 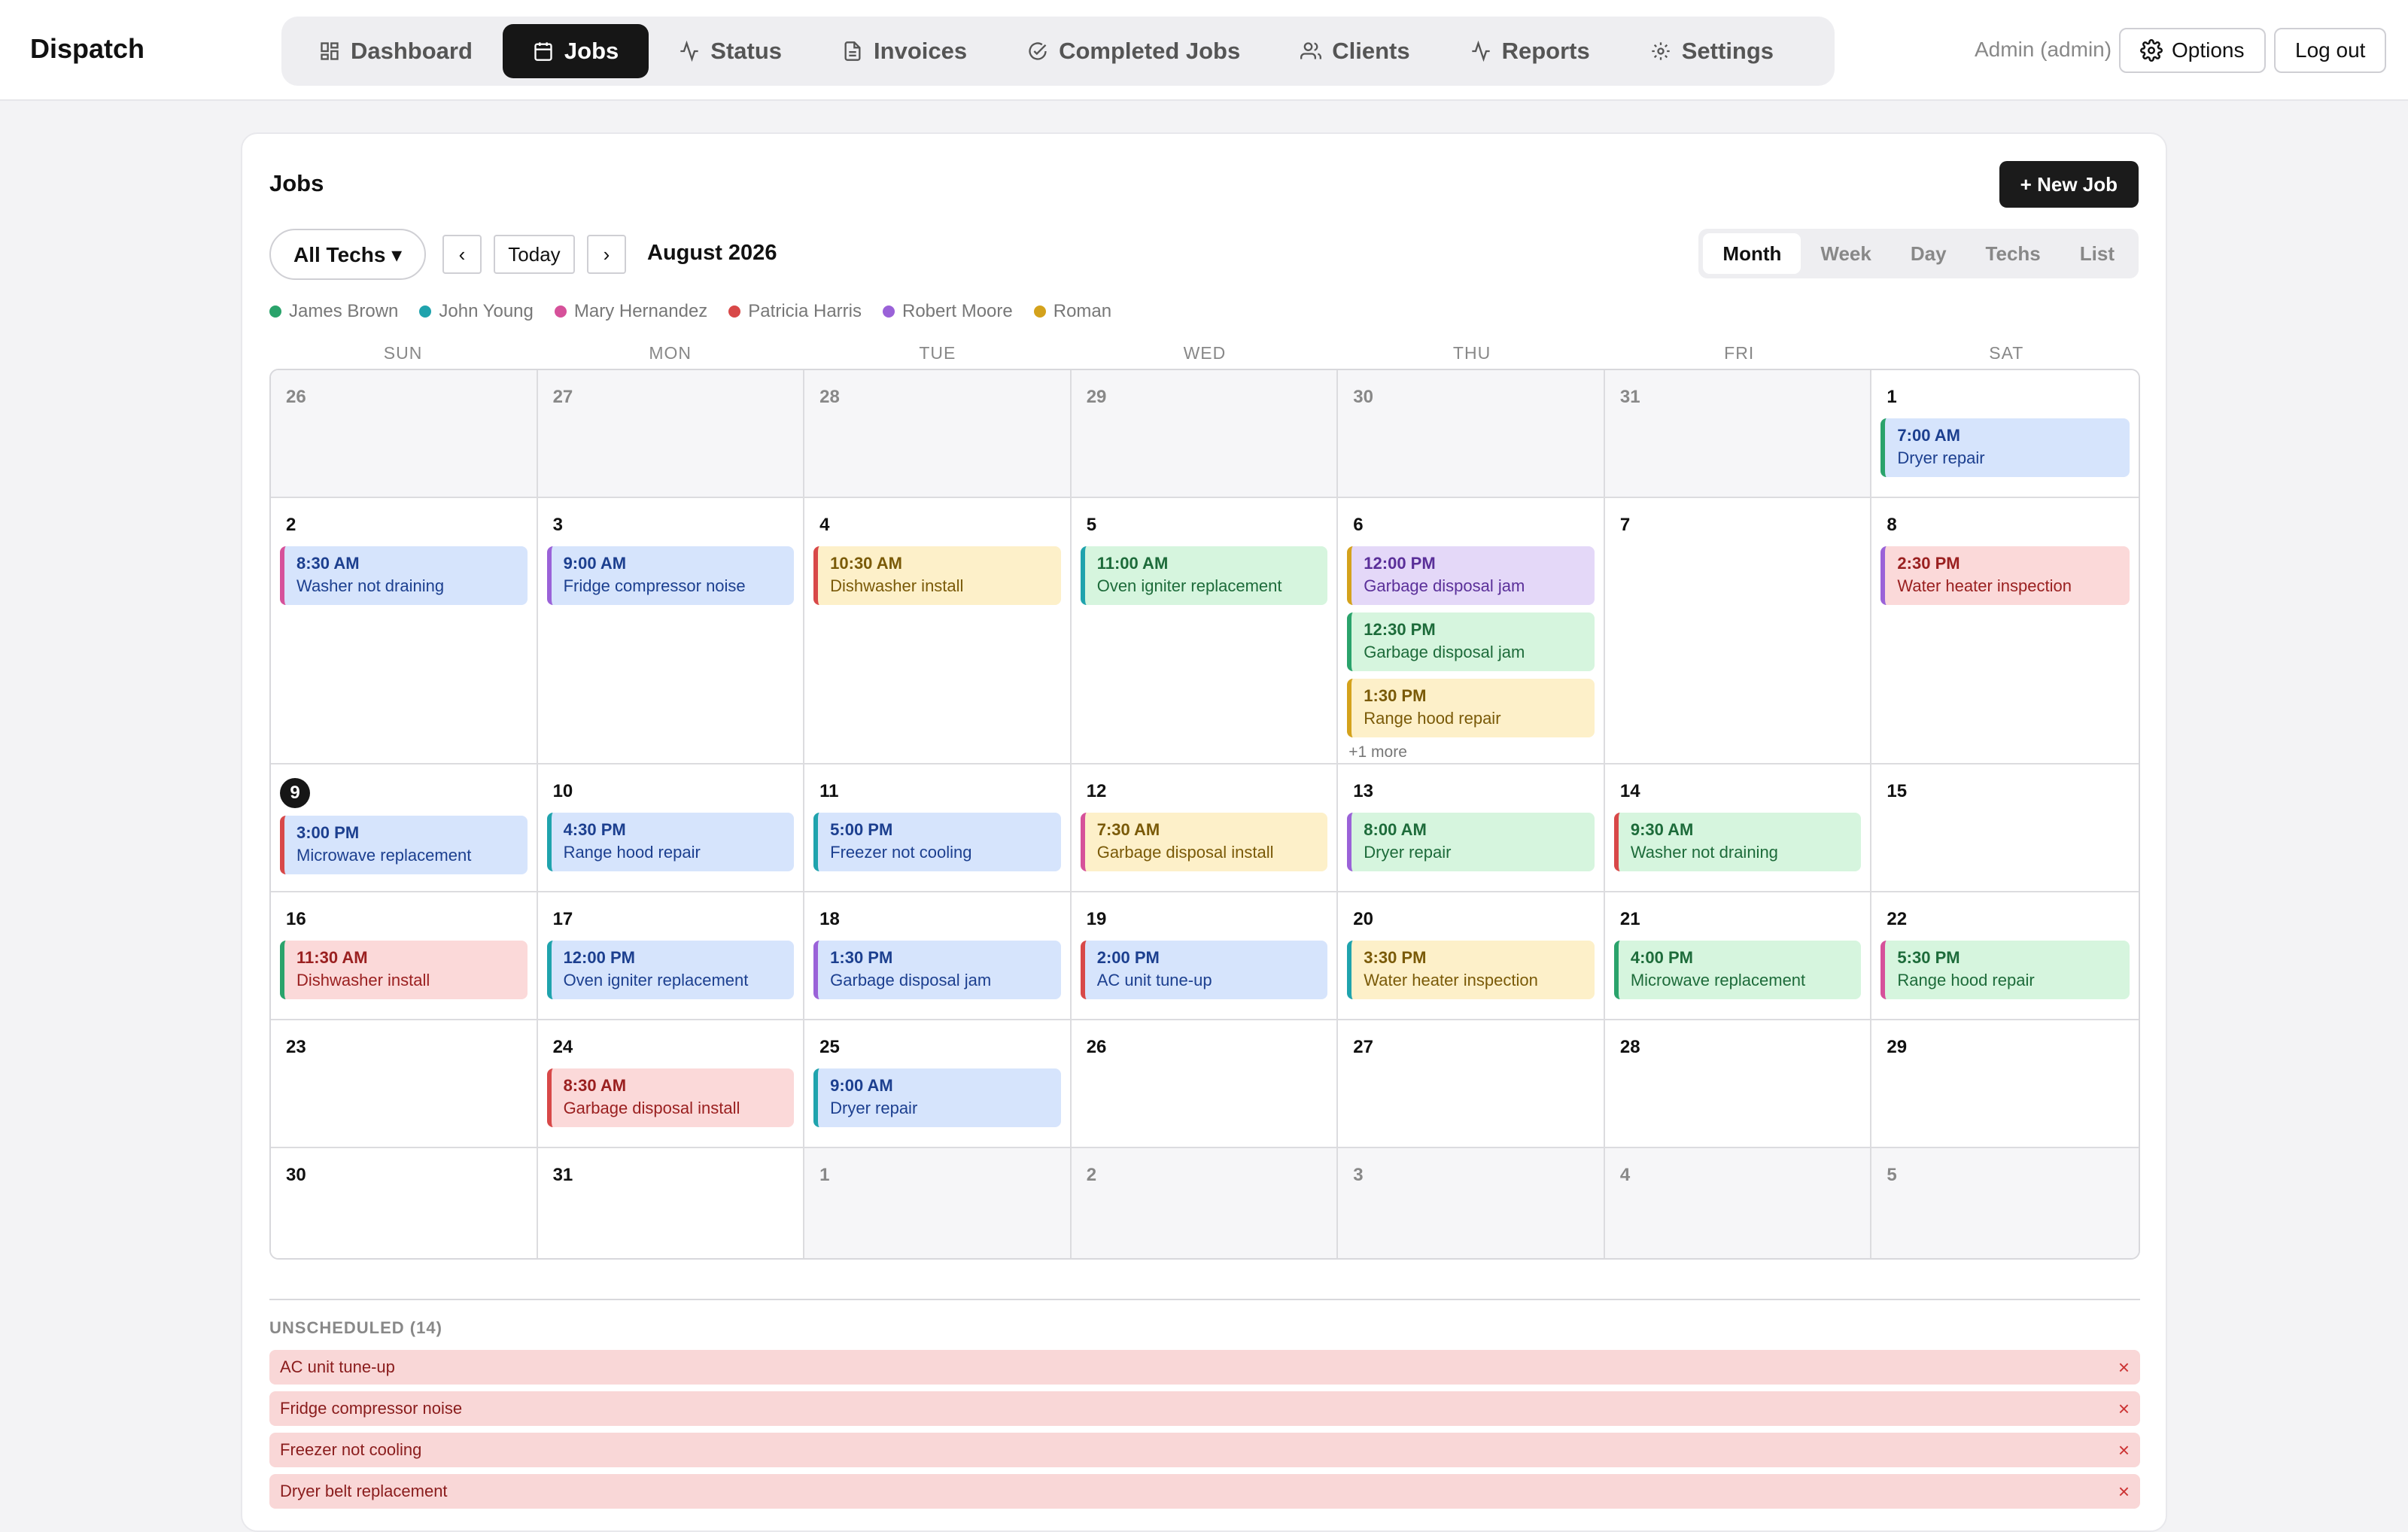 I want to click on day-cell: 11 5:00 PM Freezer not cooling, so click(x=938, y=828).